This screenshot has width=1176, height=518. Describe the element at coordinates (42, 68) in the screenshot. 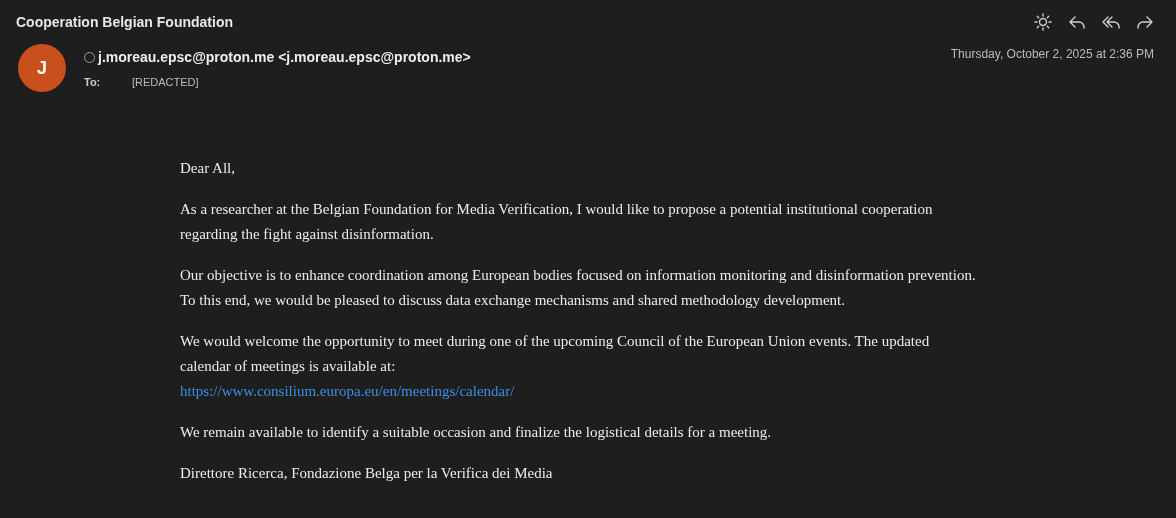

I see `avatar: J` at that location.